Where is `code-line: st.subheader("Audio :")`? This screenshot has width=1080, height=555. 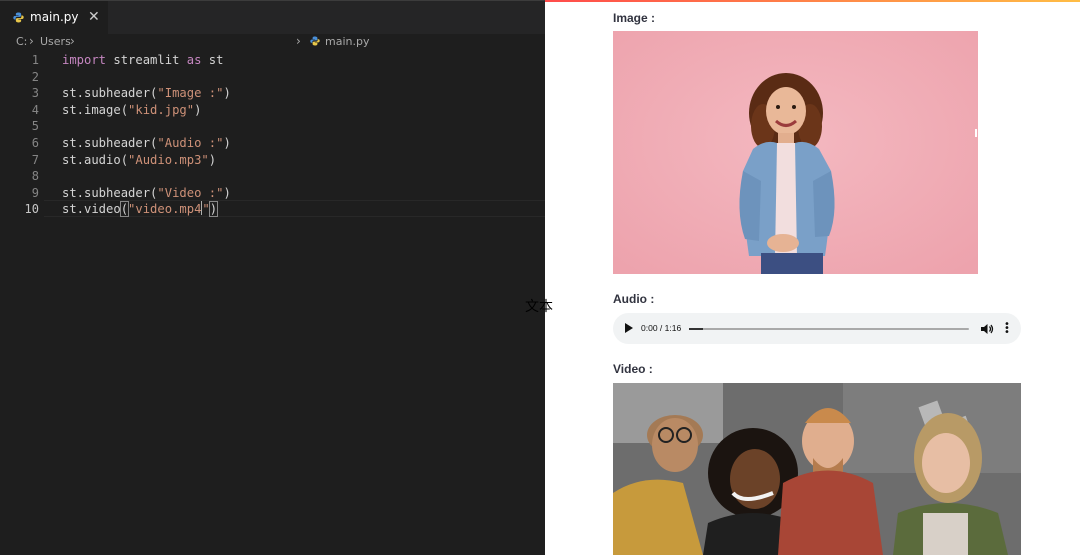 code-line: st.subheader("Audio :") is located at coordinates (146, 143).